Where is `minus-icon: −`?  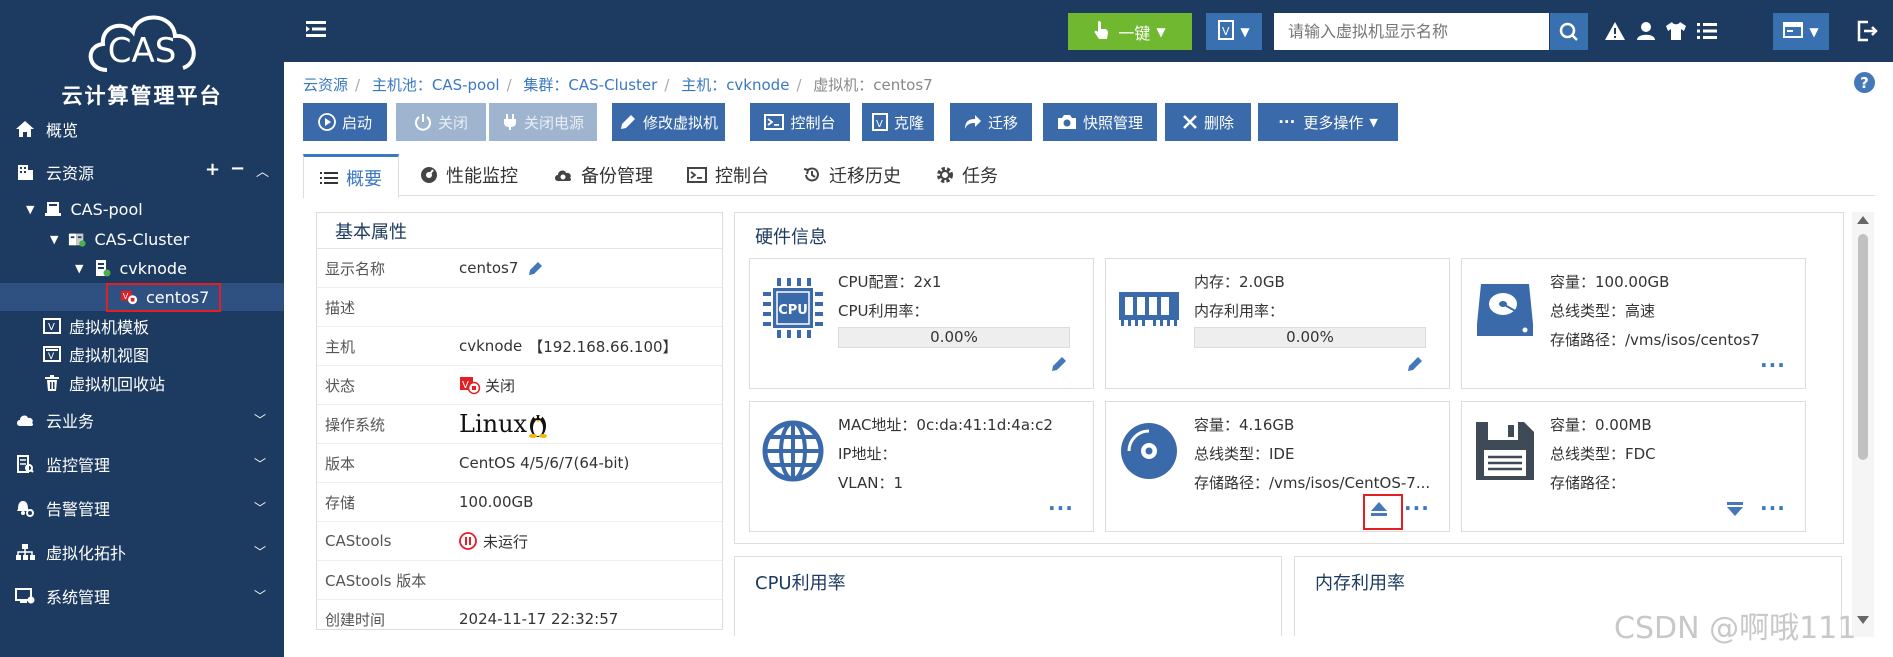
minus-icon: − is located at coordinates (237, 168).